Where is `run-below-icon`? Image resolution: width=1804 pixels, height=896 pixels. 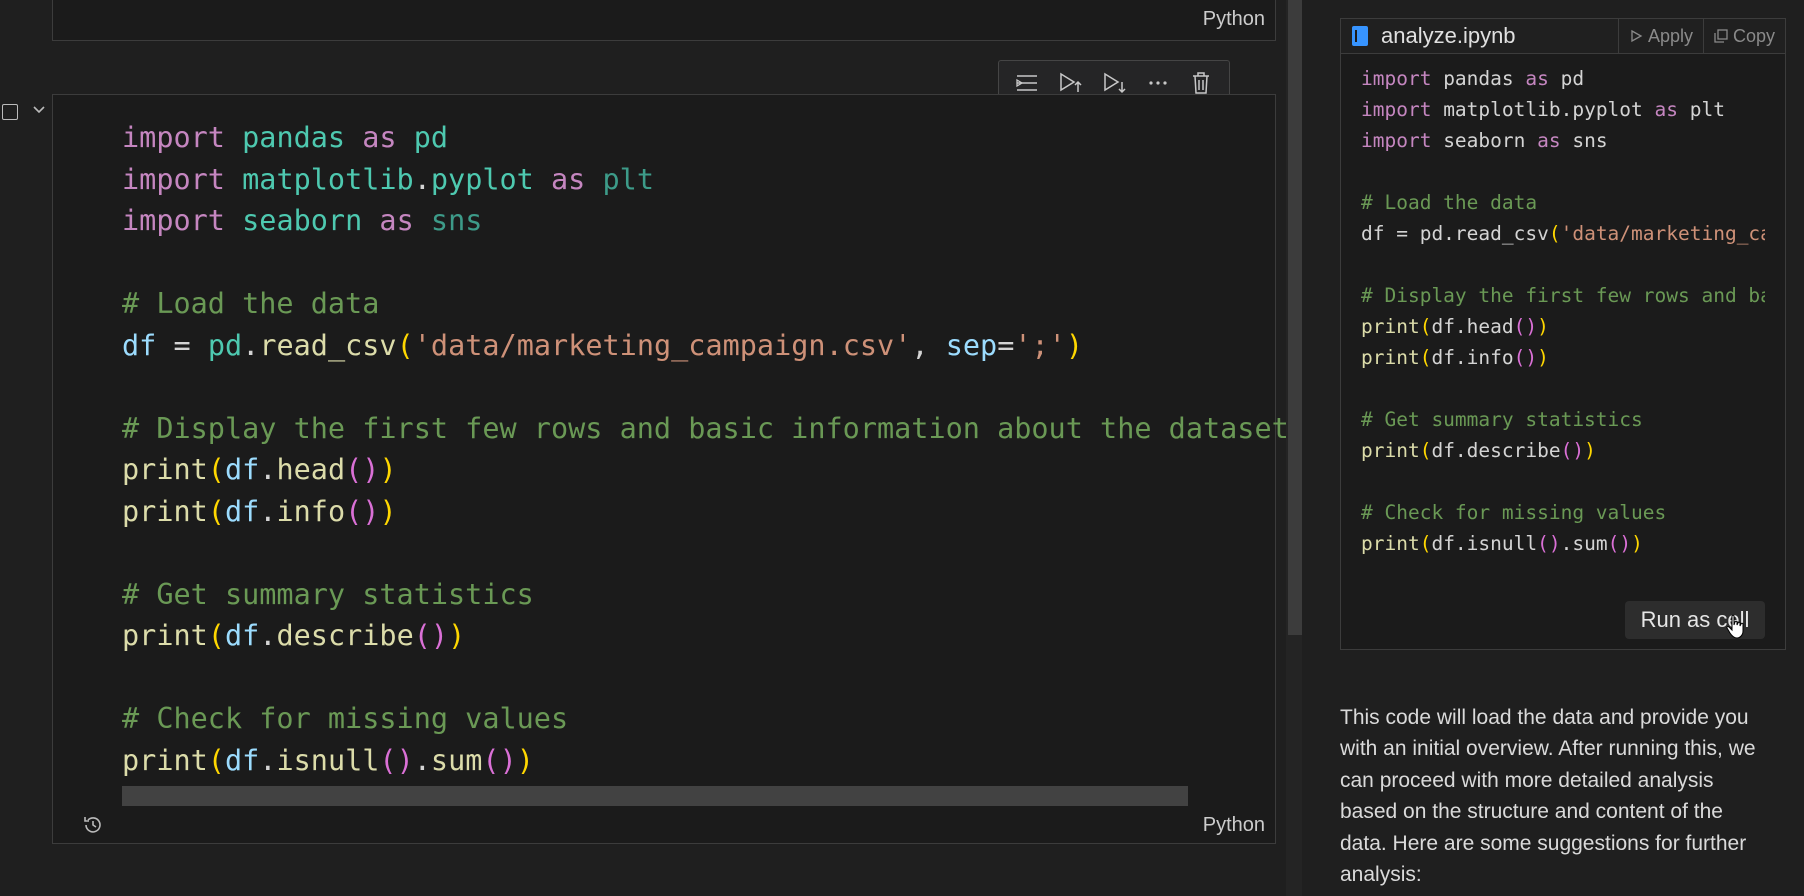
run-below-icon is located at coordinates (1115, 83).